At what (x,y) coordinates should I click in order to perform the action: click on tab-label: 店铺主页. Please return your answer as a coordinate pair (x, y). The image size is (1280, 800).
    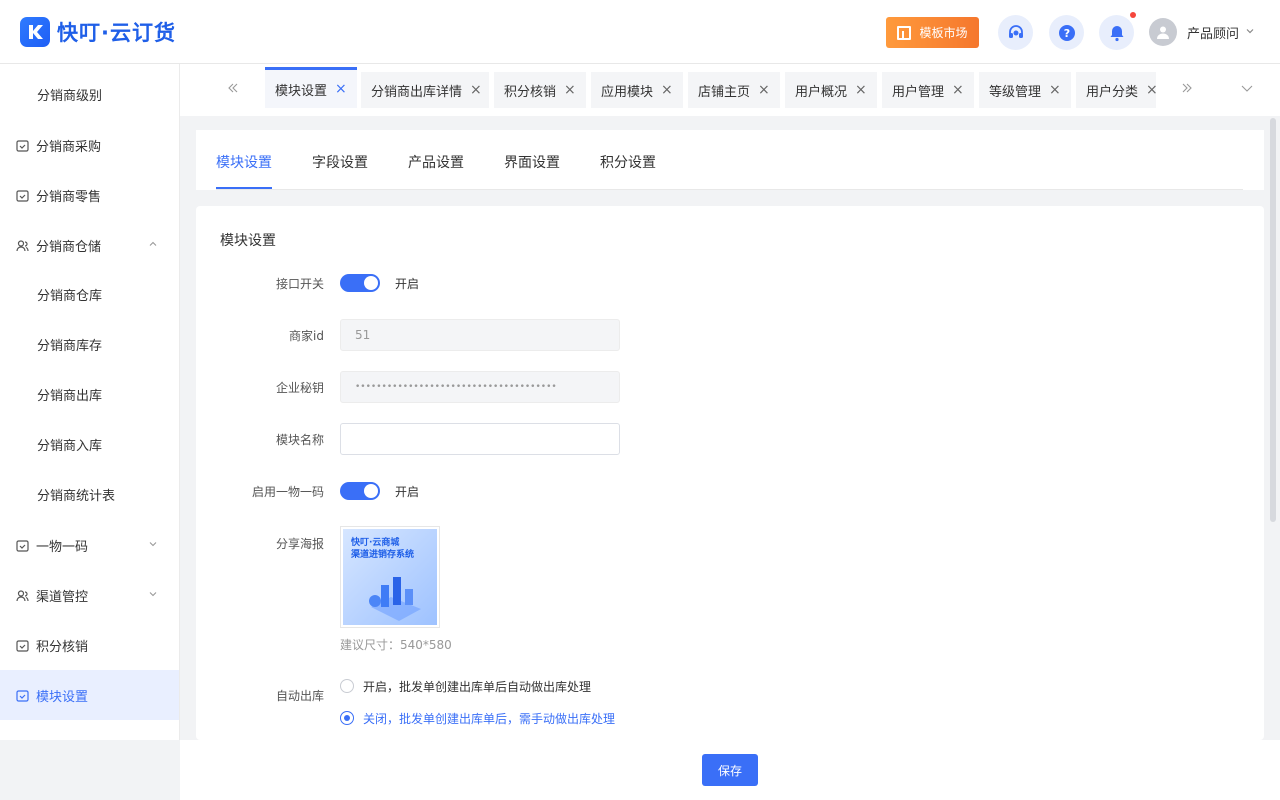
    Looking at the image, I should click on (724, 92).